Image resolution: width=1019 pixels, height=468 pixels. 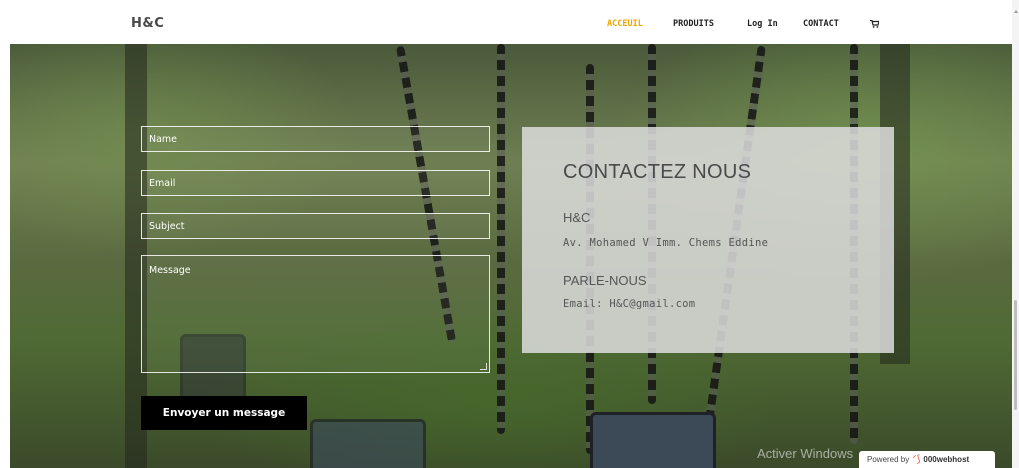 What do you see at coordinates (1016, 11) in the screenshot?
I see `scroll-up-arrow-icon` at bounding box center [1016, 11].